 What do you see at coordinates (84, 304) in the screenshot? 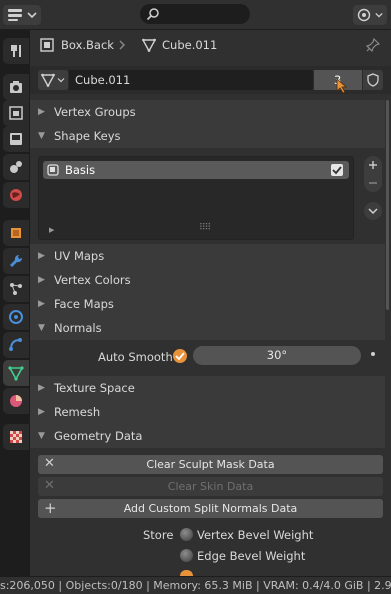
I see `panel-title: Face Maps` at bounding box center [84, 304].